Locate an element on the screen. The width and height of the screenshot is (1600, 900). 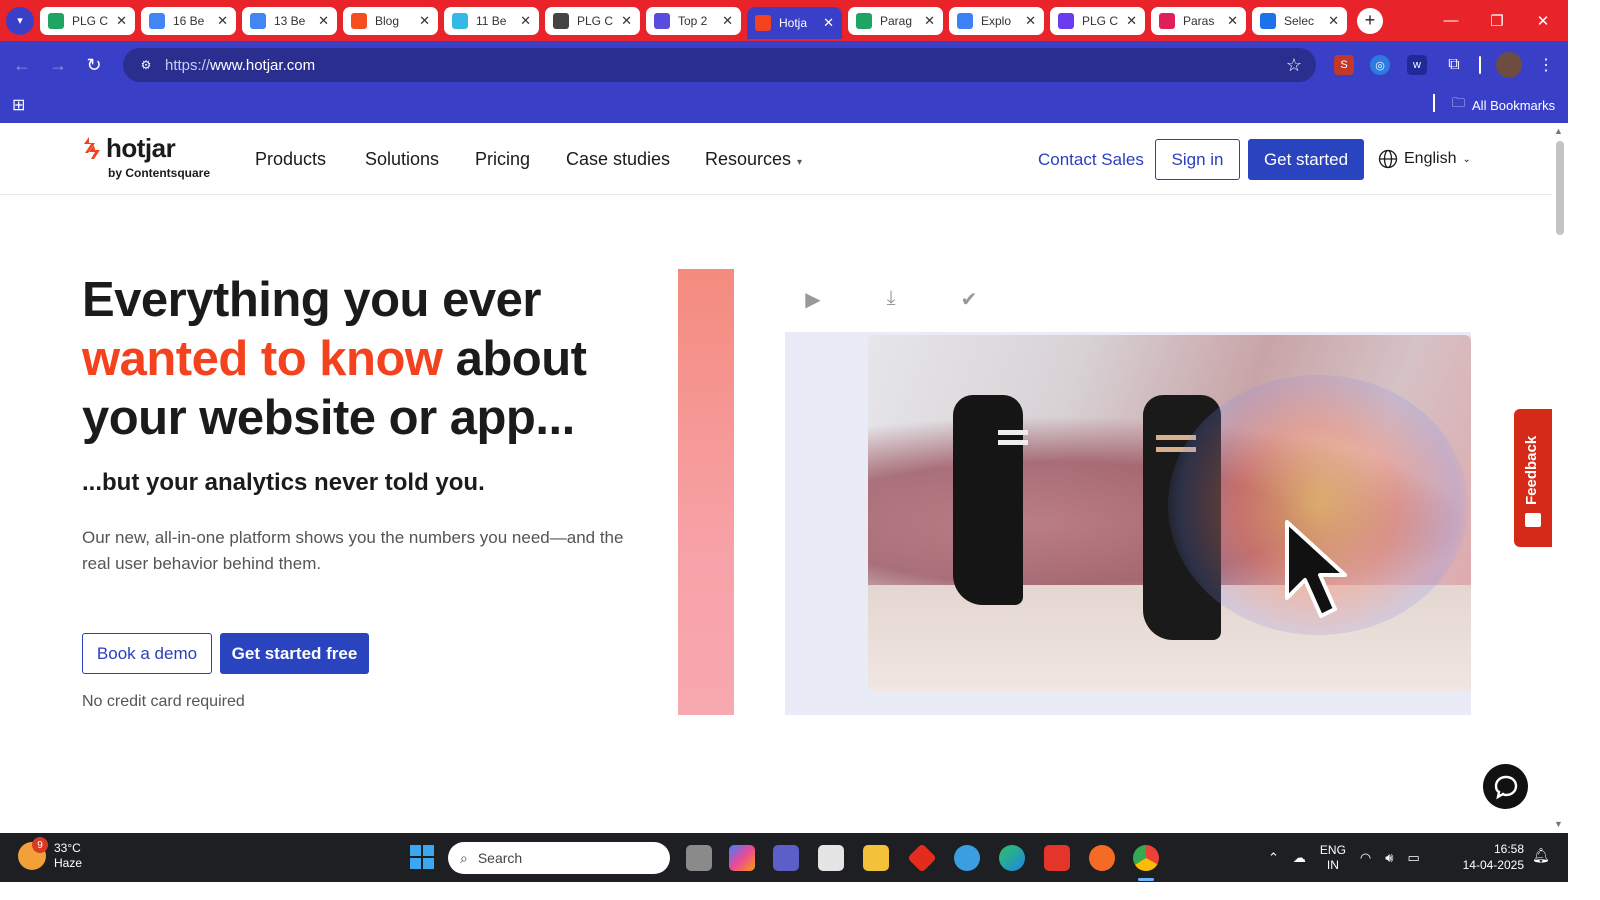
notification-bell-icon: 🔔︎ is located at coordinates (1541, 855).